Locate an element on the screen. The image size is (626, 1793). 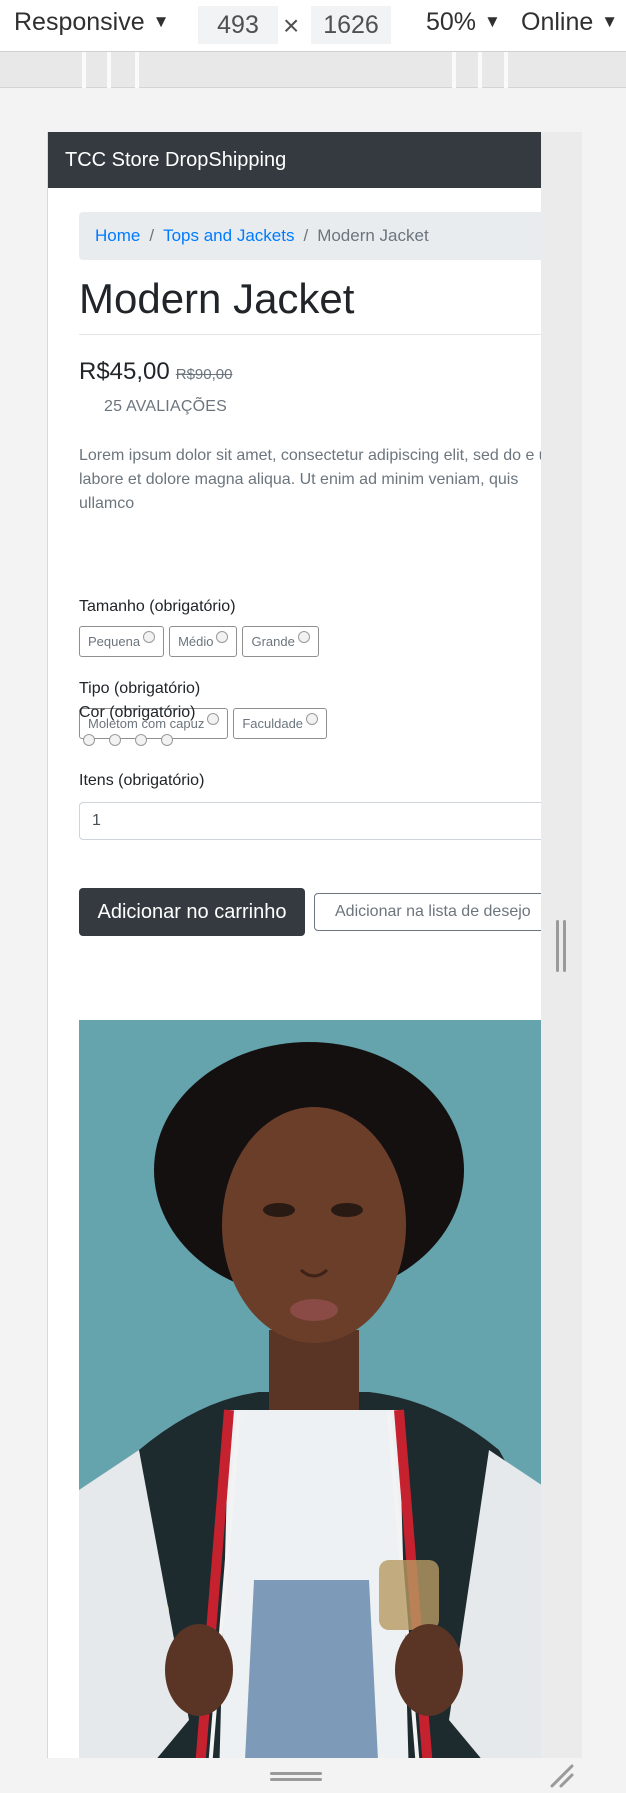
width-input: 493 is located at coordinates (238, 25).